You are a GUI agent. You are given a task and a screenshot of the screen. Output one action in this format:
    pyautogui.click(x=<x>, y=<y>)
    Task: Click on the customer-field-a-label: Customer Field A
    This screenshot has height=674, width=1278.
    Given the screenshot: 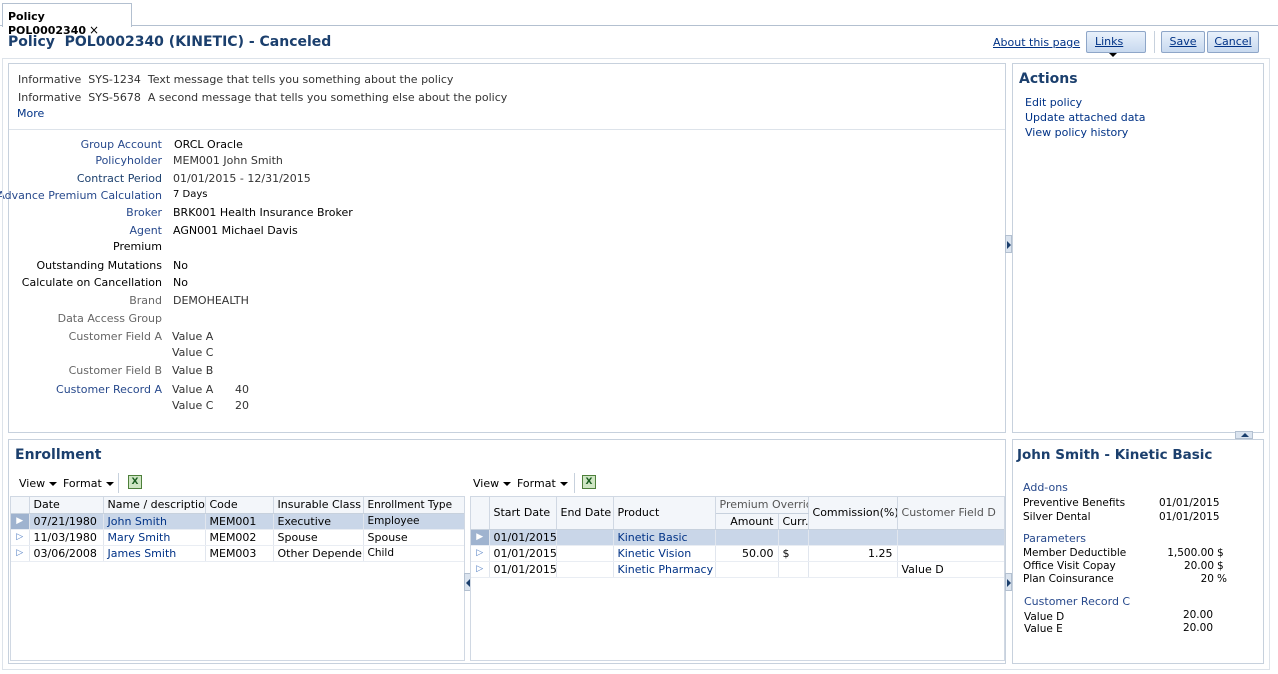 What is the action you would take?
    pyautogui.click(x=115, y=336)
    